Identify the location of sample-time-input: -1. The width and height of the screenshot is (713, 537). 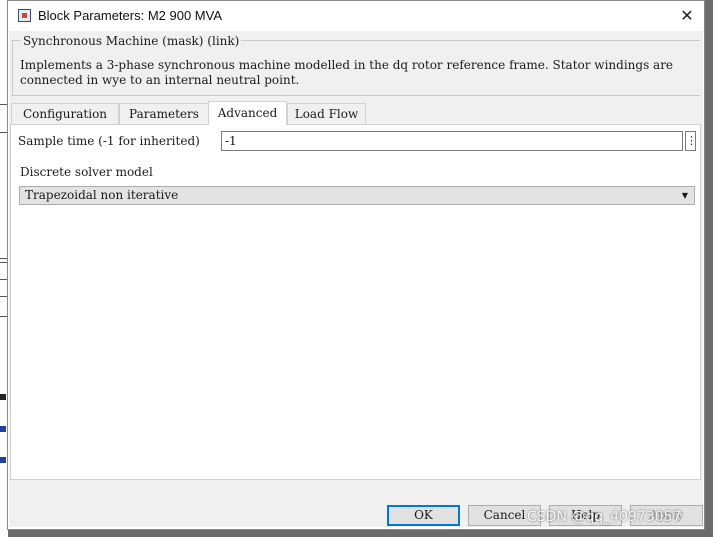
(452, 141).